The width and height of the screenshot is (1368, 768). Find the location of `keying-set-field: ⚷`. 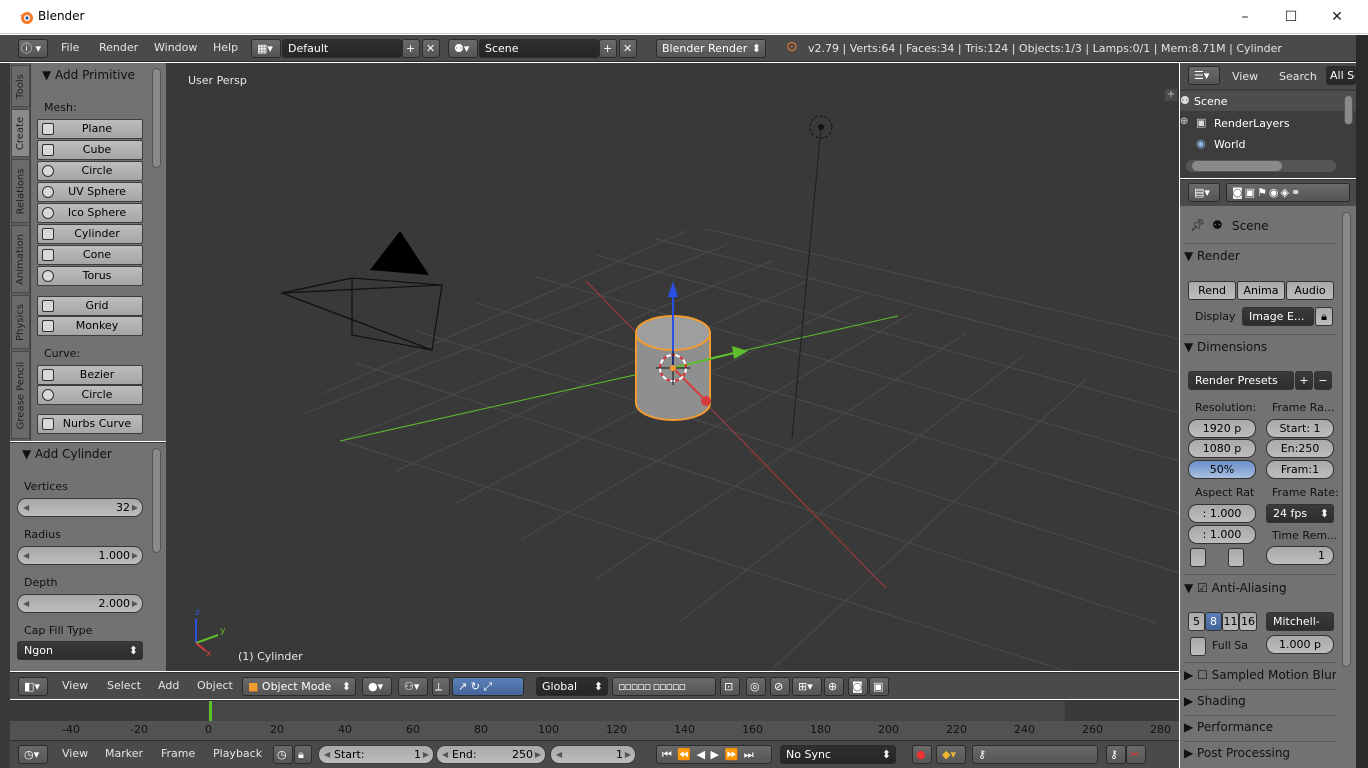

keying-set-field: ⚷ is located at coordinates (1035, 754).